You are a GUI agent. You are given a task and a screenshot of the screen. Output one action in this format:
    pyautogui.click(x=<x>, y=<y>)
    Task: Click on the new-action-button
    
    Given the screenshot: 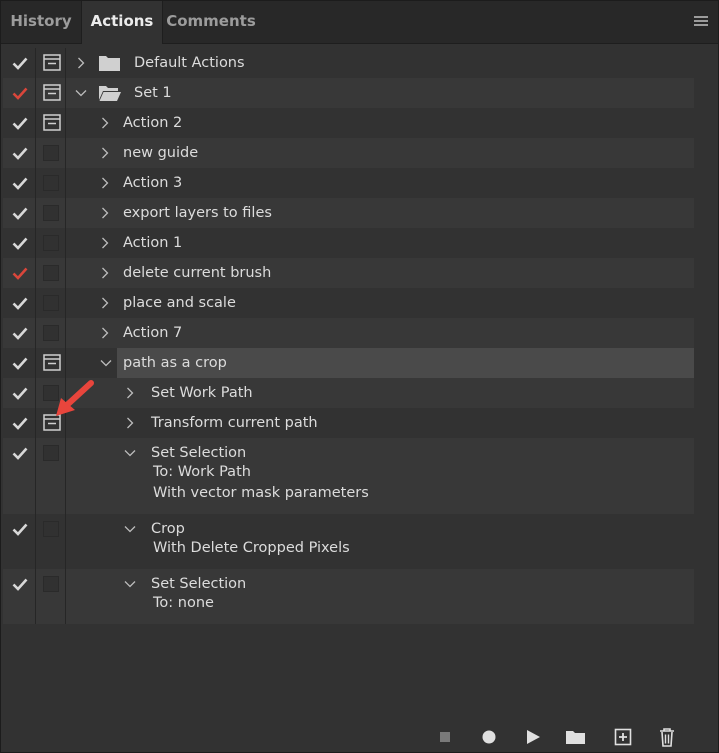 What is the action you would take?
    pyautogui.click(x=623, y=737)
    